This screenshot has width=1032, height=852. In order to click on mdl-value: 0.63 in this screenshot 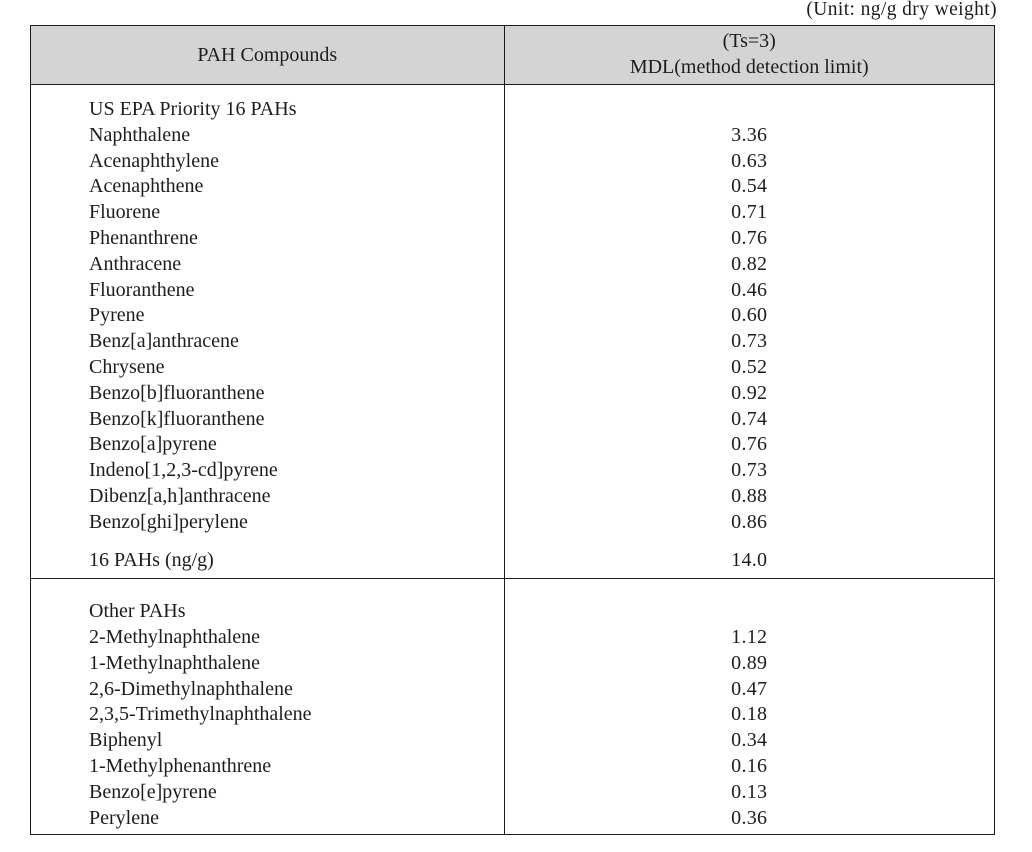, I will do `click(749, 160)`.